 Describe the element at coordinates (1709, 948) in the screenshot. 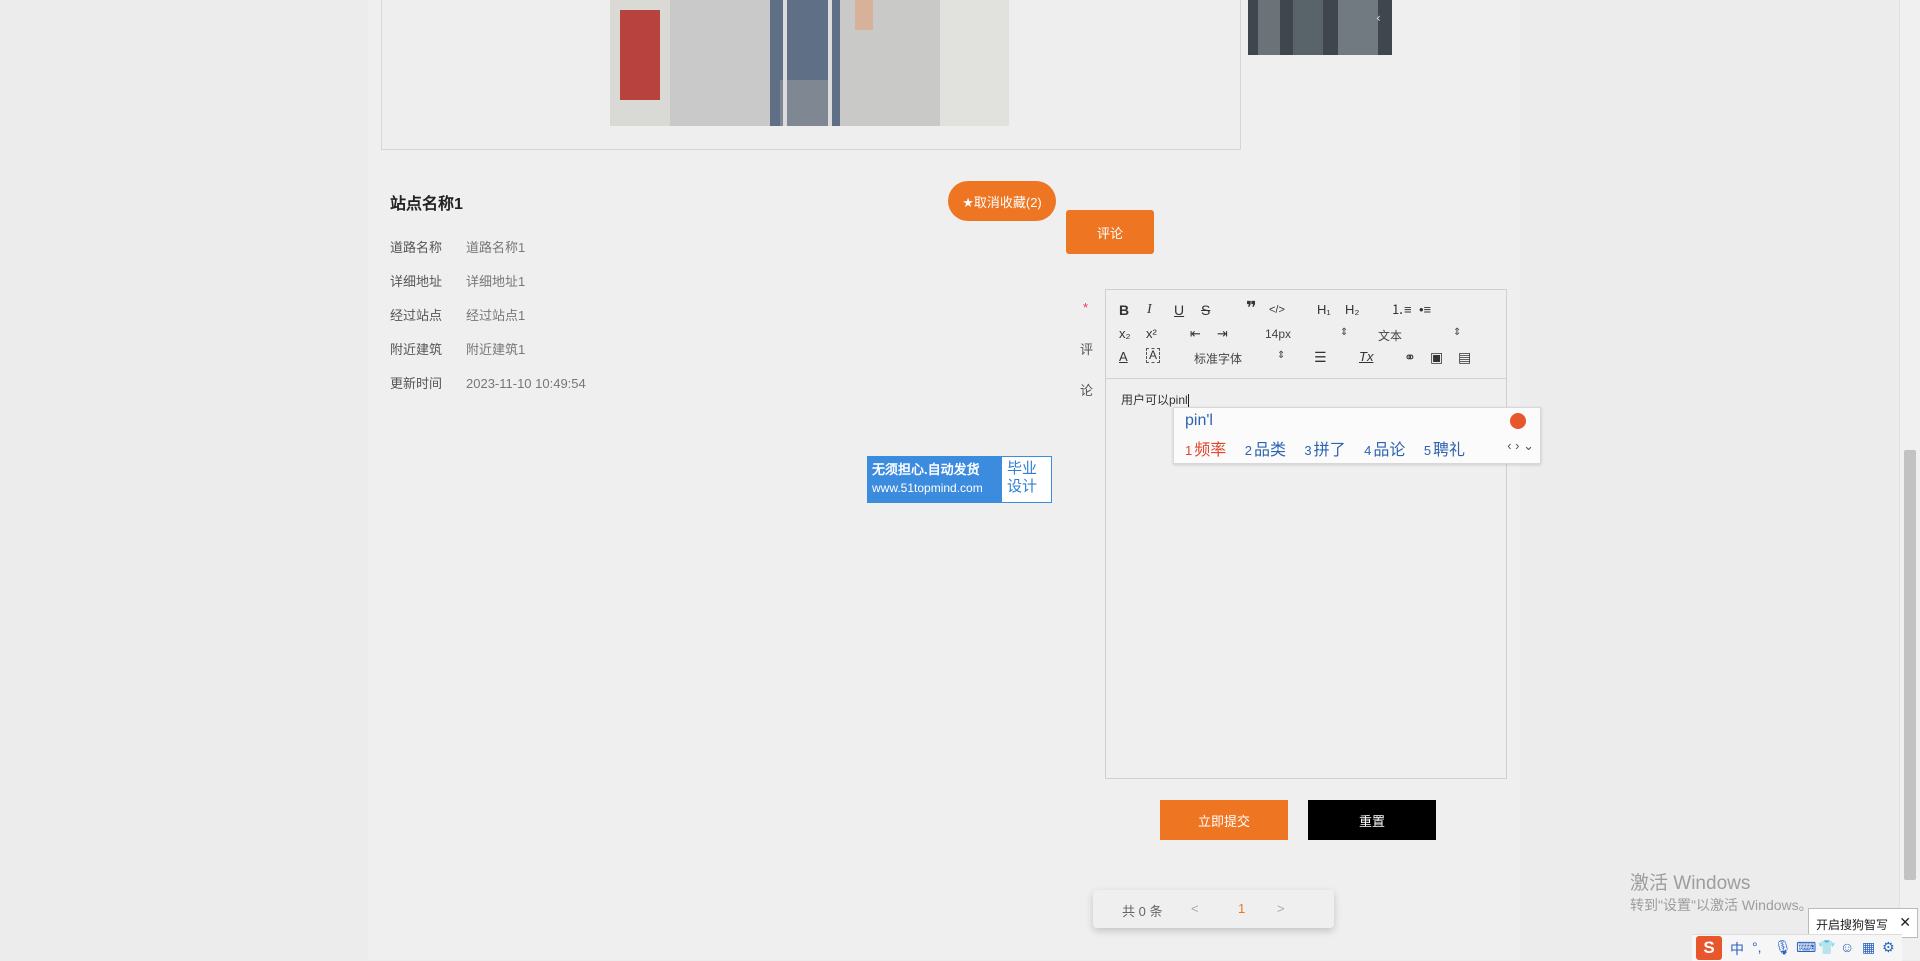

I see `sogou-s-icon: S` at that location.